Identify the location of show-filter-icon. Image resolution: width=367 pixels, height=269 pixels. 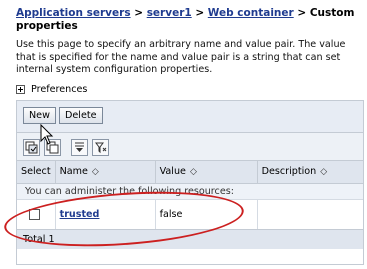
(79, 147).